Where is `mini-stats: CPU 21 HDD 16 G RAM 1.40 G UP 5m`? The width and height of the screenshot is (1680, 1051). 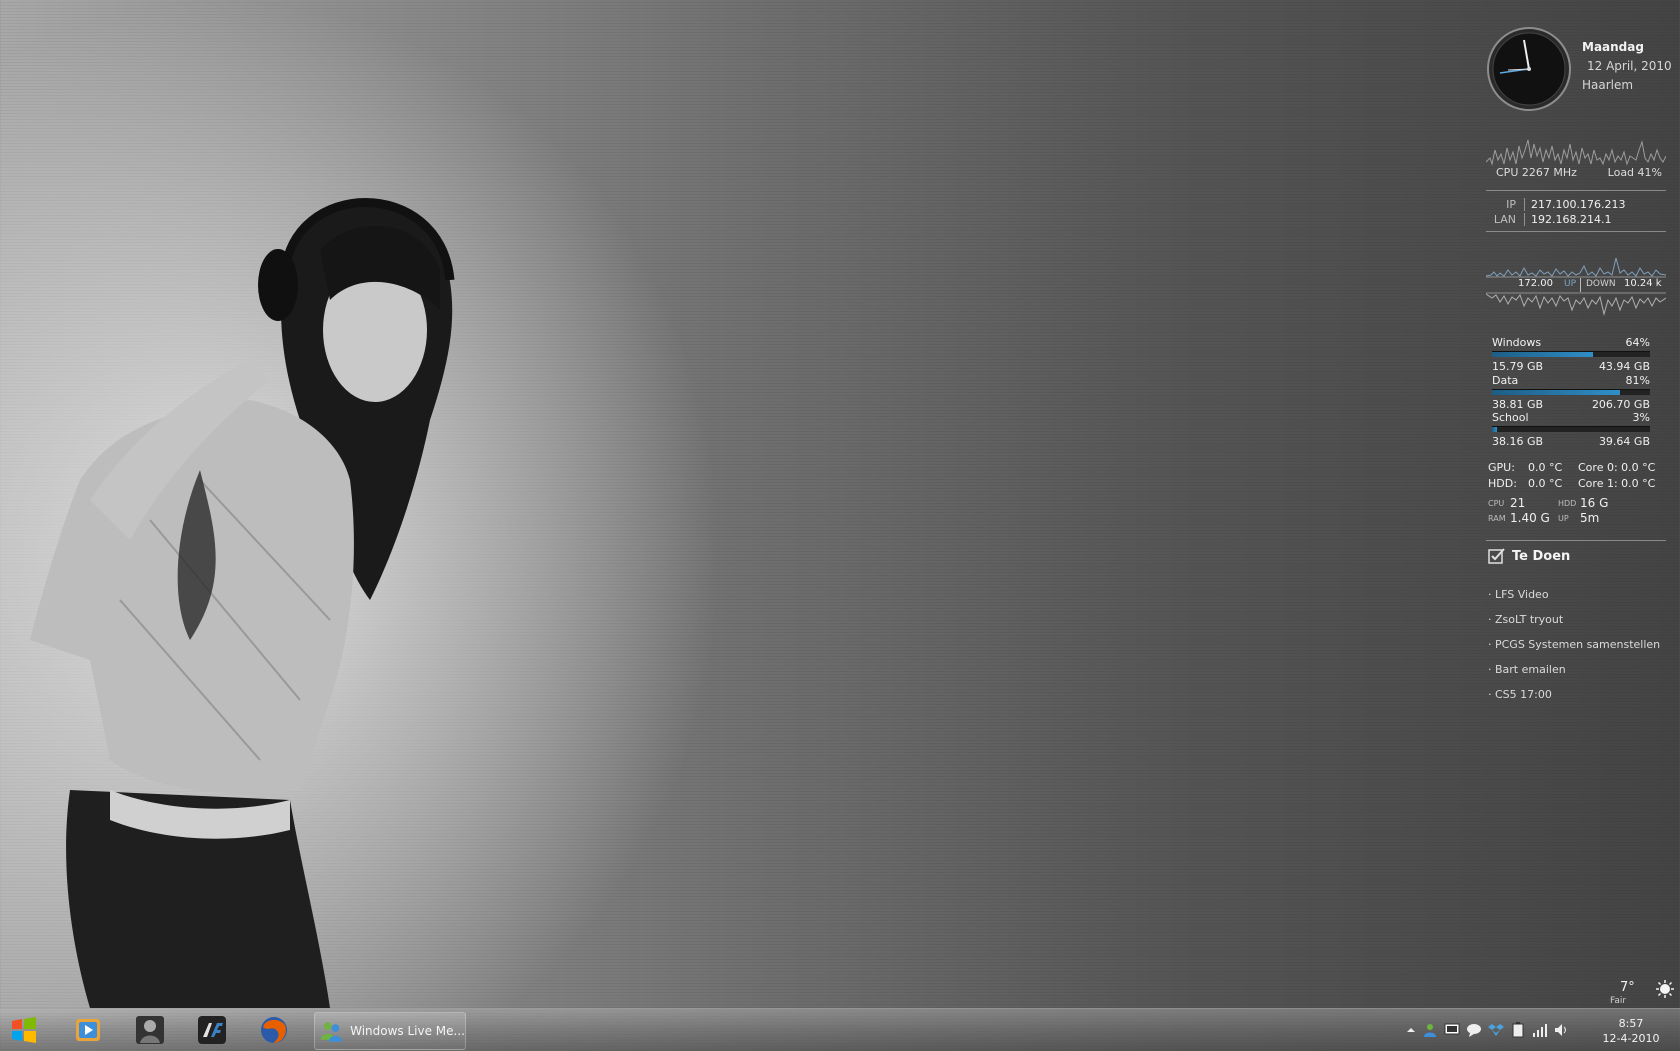 mini-stats: CPU 21 HDD 16 G RAM 1.40 G UP 5m is located at coordinates (1578, 511).